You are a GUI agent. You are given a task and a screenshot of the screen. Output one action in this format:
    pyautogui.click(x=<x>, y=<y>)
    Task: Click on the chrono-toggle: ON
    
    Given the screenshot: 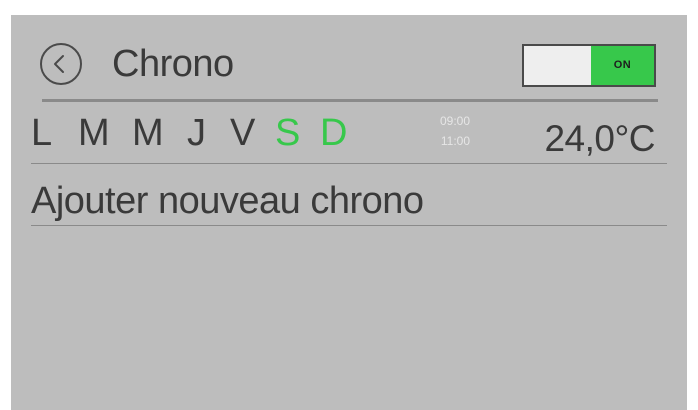 What is the action you would take?
    pyautogui.click(x=589, y=65)
    